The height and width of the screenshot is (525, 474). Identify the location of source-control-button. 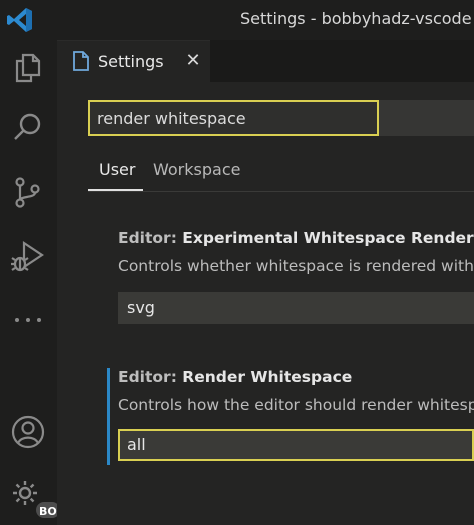
(28, 192).